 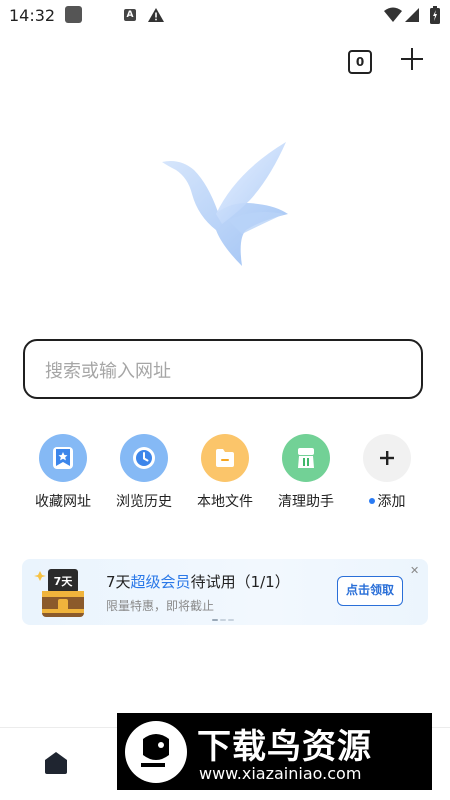 What do you see at coordinates (393, 14) in the screenshot?
I see `wifi-icon` at bounding box center [393, 14].